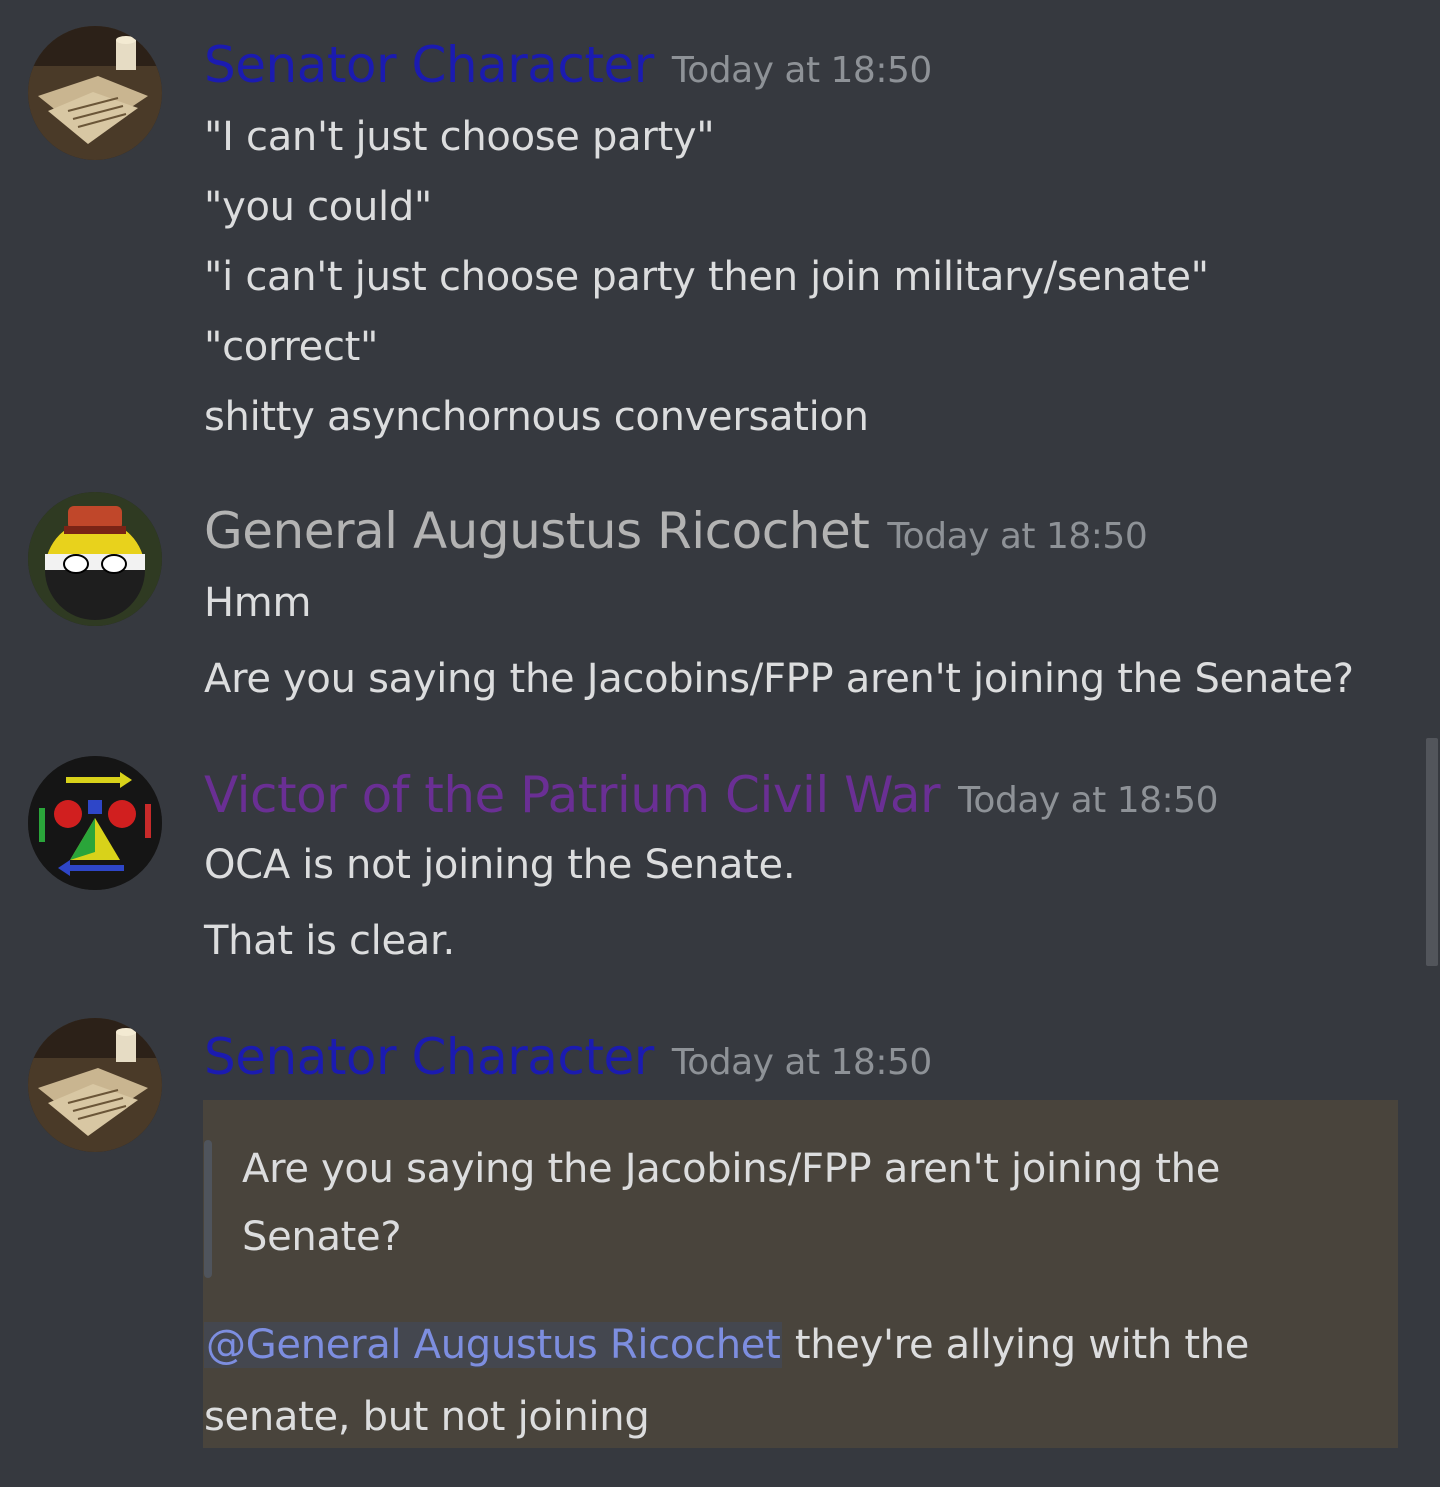  I want to click on blockquote-bar, so click(208, 1209).